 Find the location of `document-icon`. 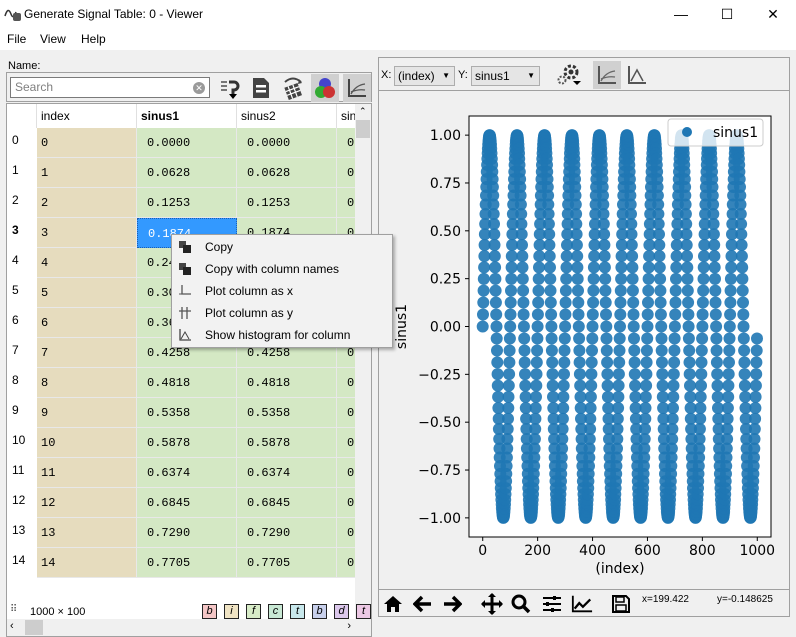

document-icon is located at coordinates (261, 88).